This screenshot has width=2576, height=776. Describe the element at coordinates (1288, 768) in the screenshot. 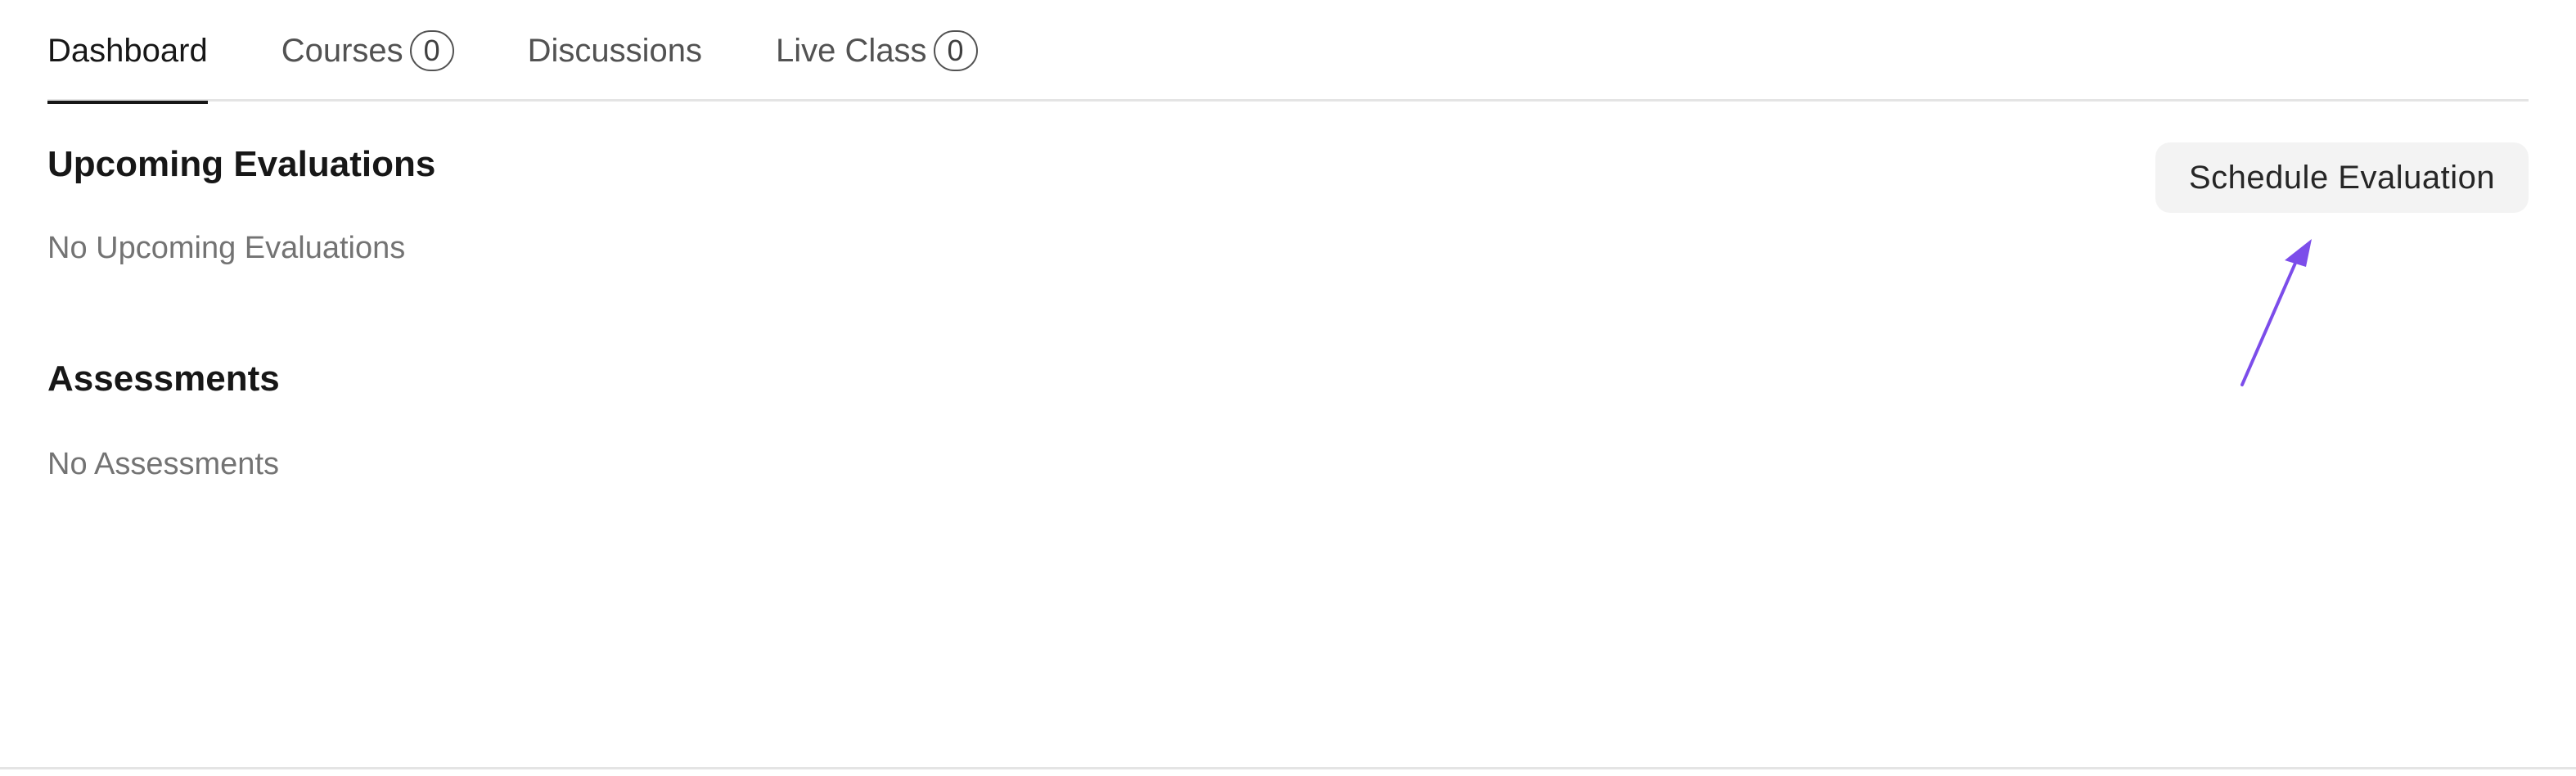

I see `bottom-divider` at that location.